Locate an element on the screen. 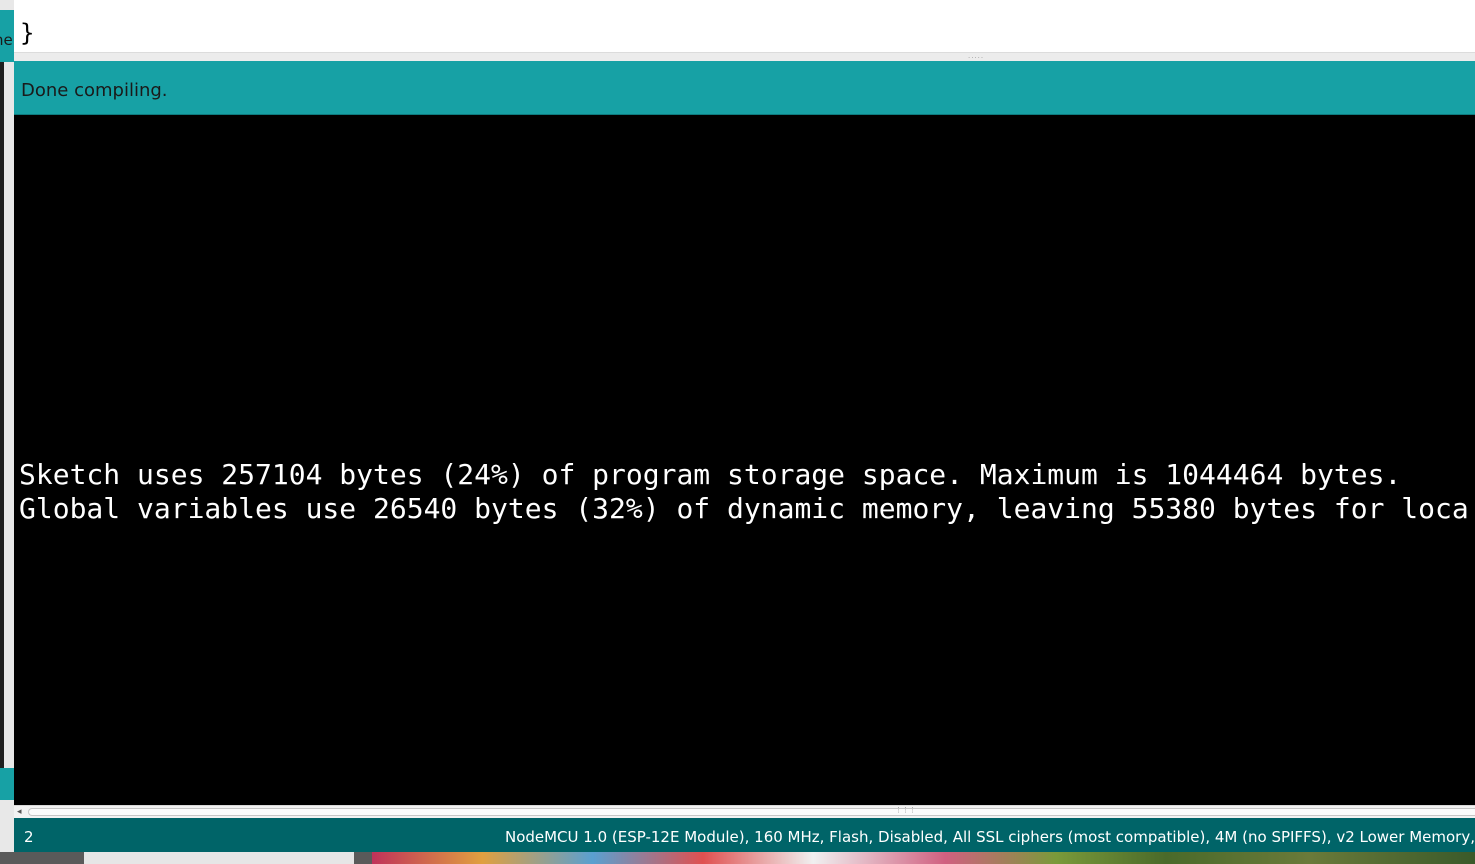  scrollbar-grip-icon: ⋮⋮⋮ is located at coordinates (905, 810).